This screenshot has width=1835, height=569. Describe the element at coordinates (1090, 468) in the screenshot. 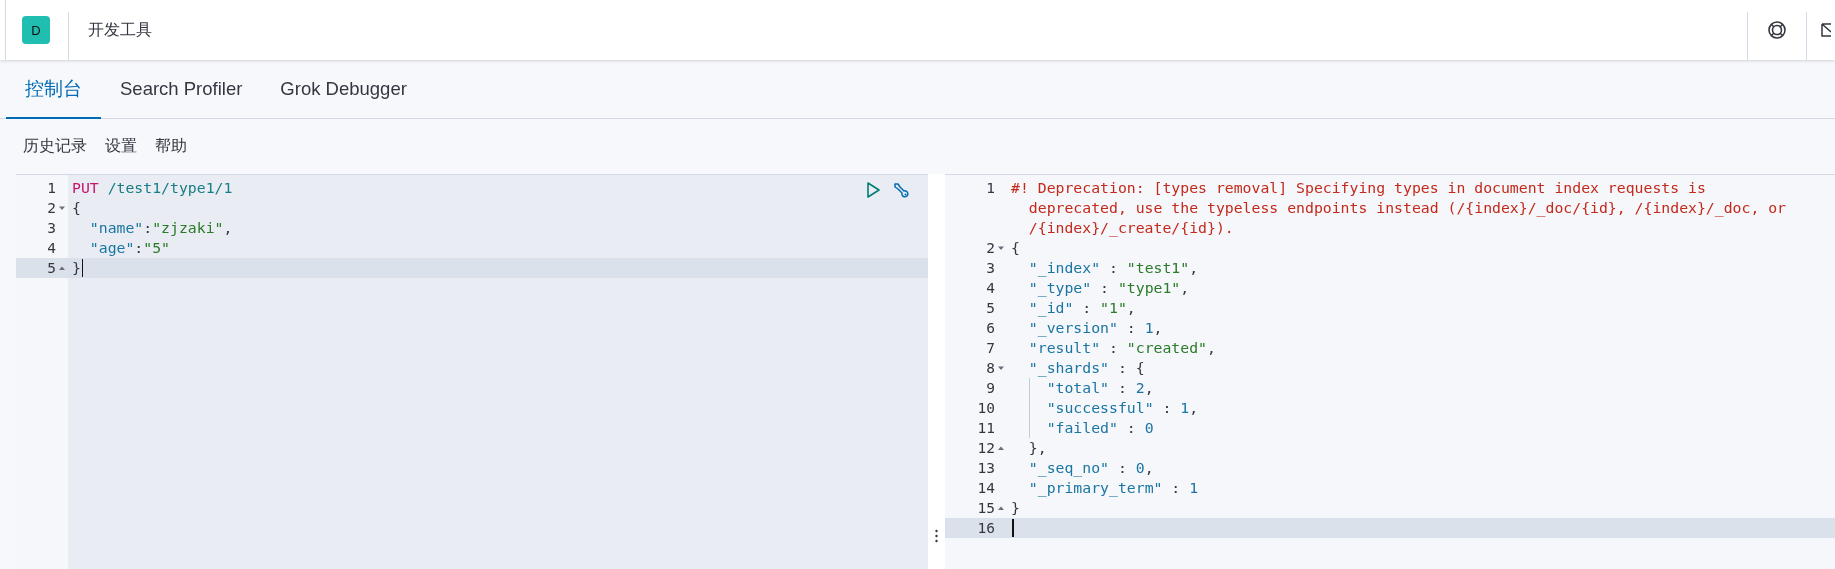

I see `code-line: "_seq_no" : 0,` at that location.